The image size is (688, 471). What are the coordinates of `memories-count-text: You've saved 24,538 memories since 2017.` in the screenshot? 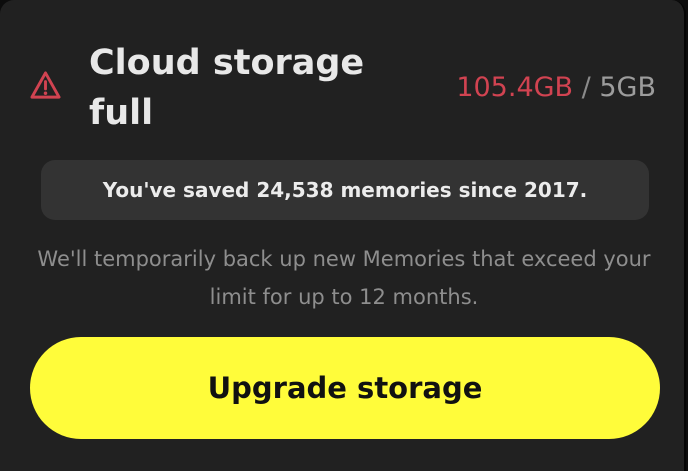 It's located at (345, 190).